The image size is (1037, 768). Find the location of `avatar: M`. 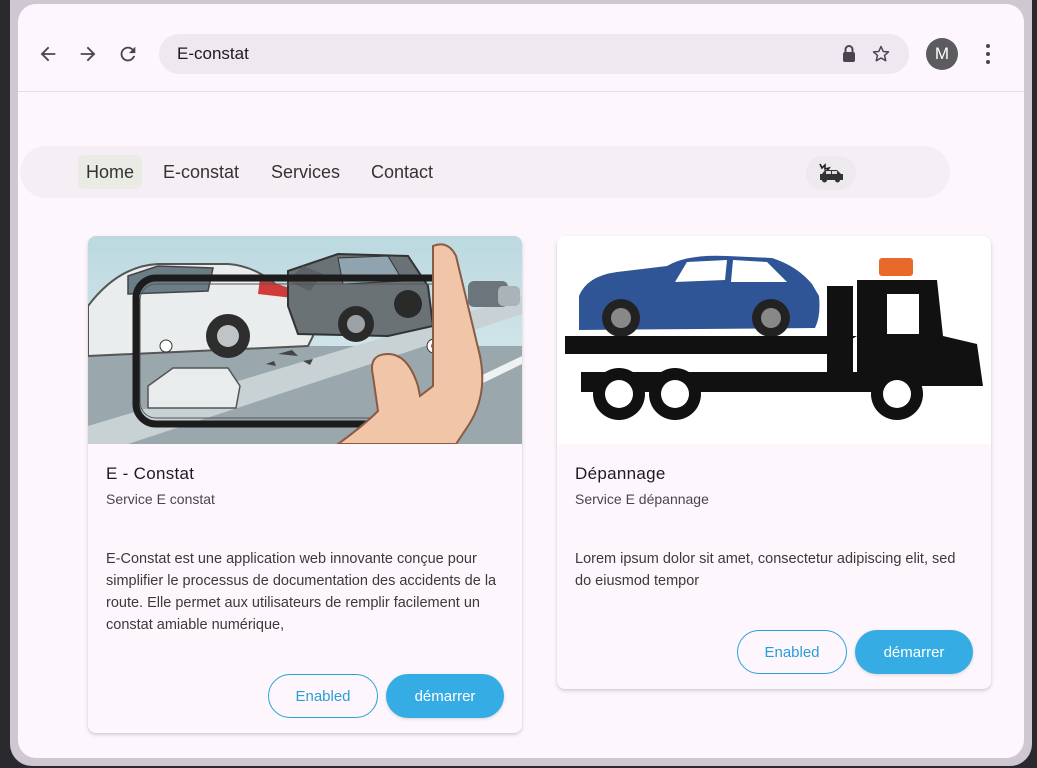

avatar: M is located at coordinates (942, 54).